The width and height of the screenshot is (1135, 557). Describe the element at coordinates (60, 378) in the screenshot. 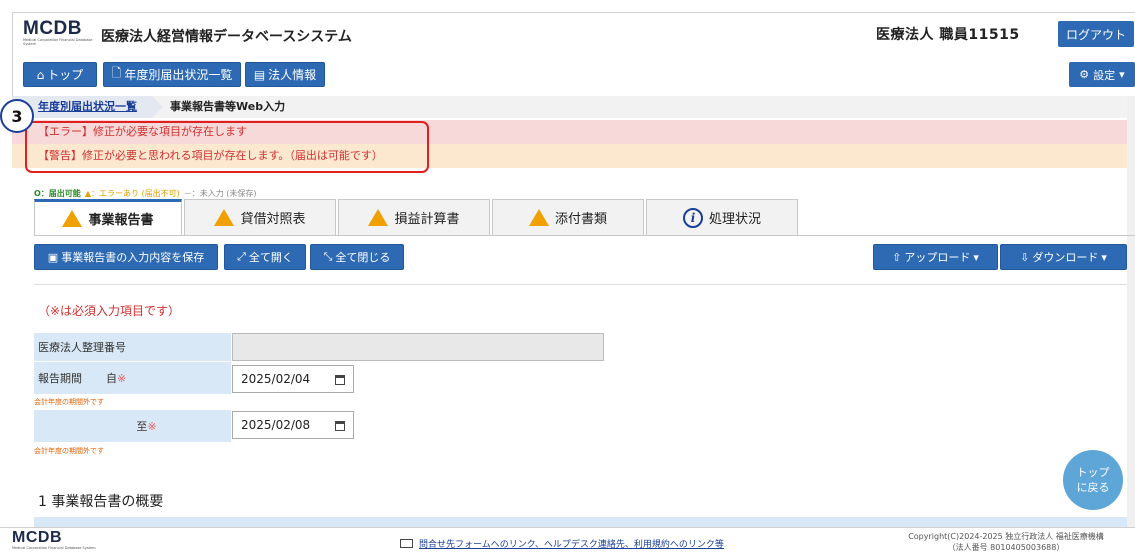

I see `period-label: 報告期間` at that location.